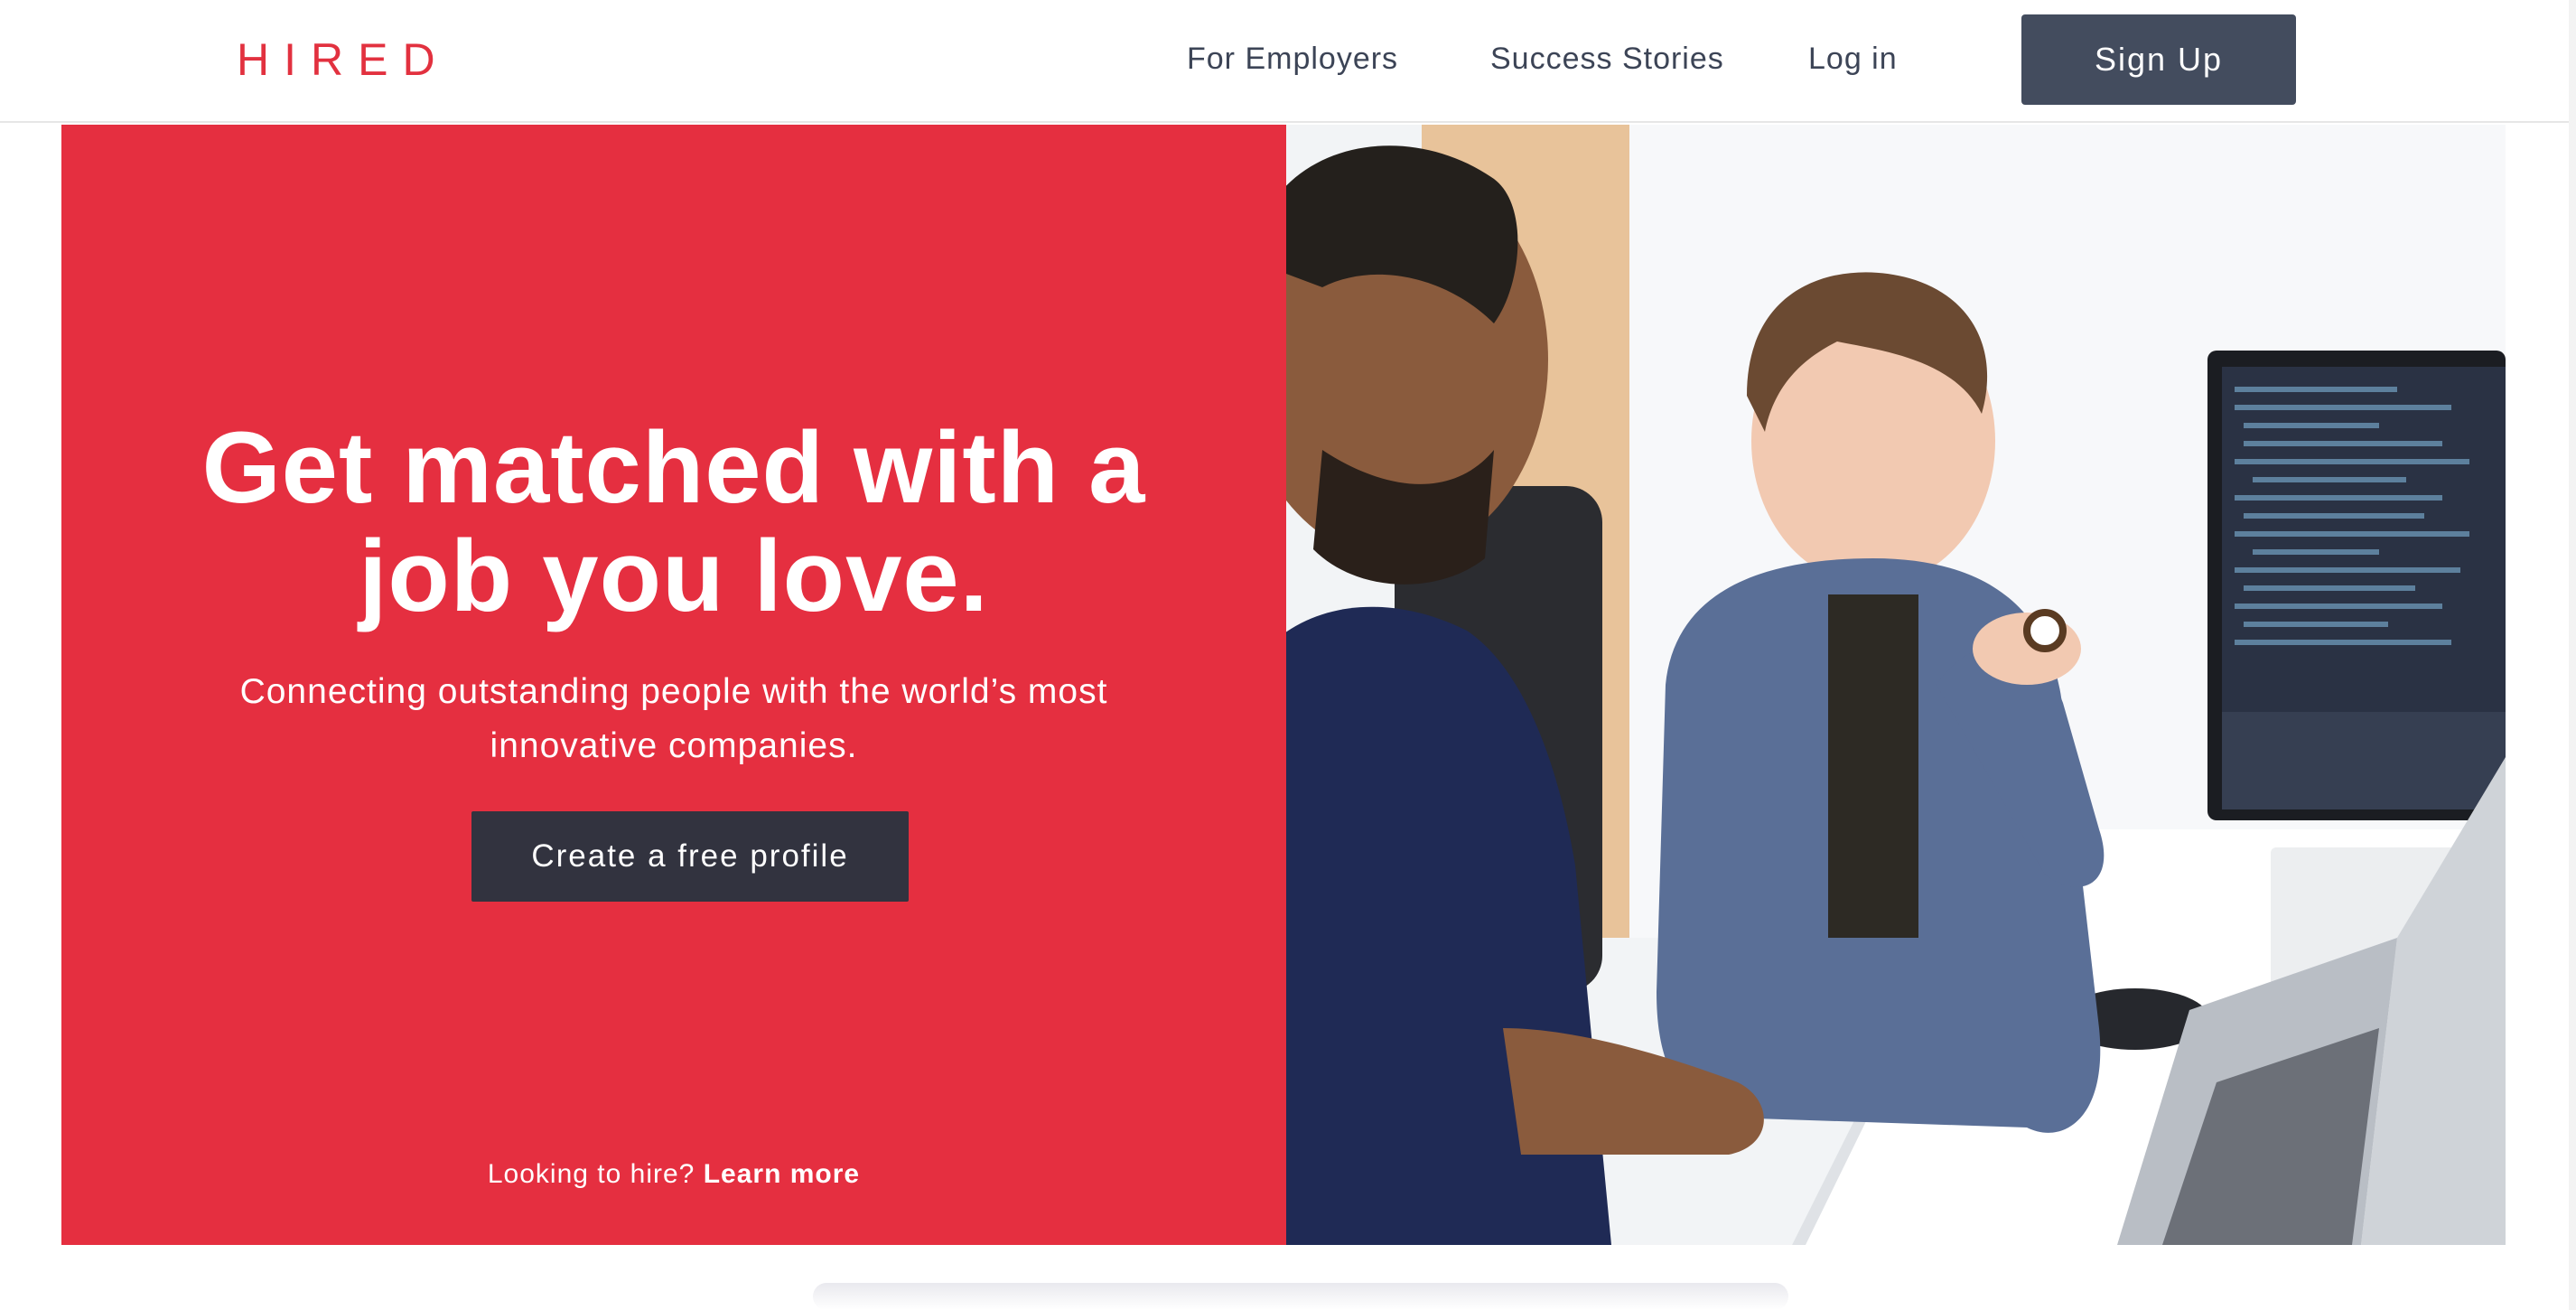 This screenshot has height=1310, width=2576. I want to click on hero-headline-line-2: job you love., so click(674, 575).